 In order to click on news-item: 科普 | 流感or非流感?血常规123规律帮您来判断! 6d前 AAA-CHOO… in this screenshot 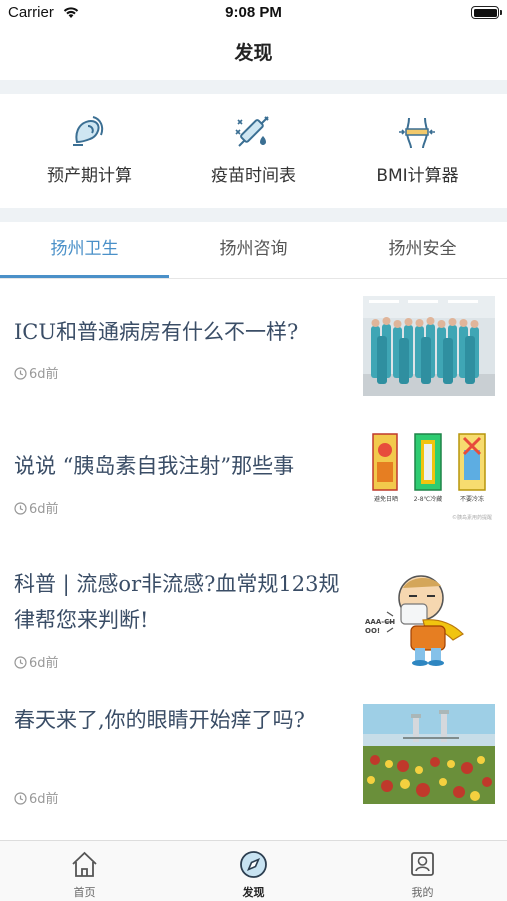, I will do `click(253, 619)`.